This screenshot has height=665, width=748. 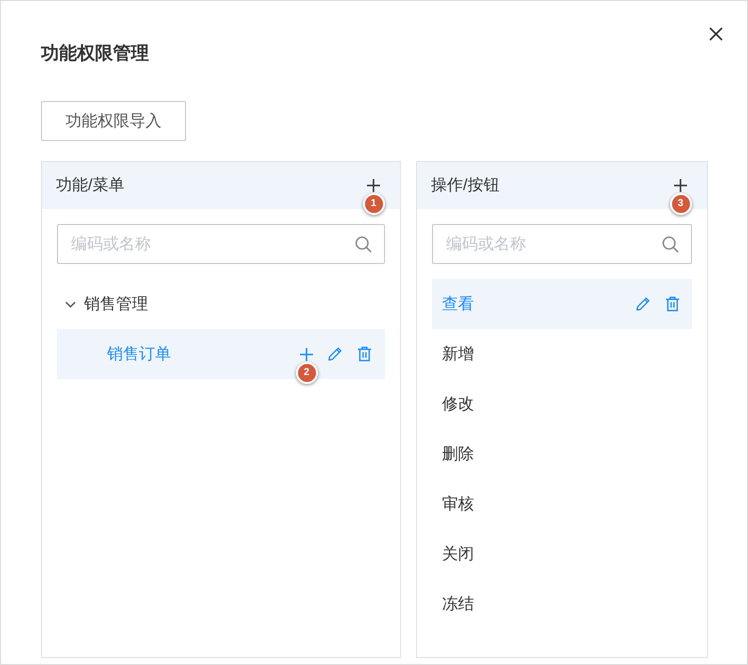 I want to click on action-item: 新增, so click(x=562, y=354).